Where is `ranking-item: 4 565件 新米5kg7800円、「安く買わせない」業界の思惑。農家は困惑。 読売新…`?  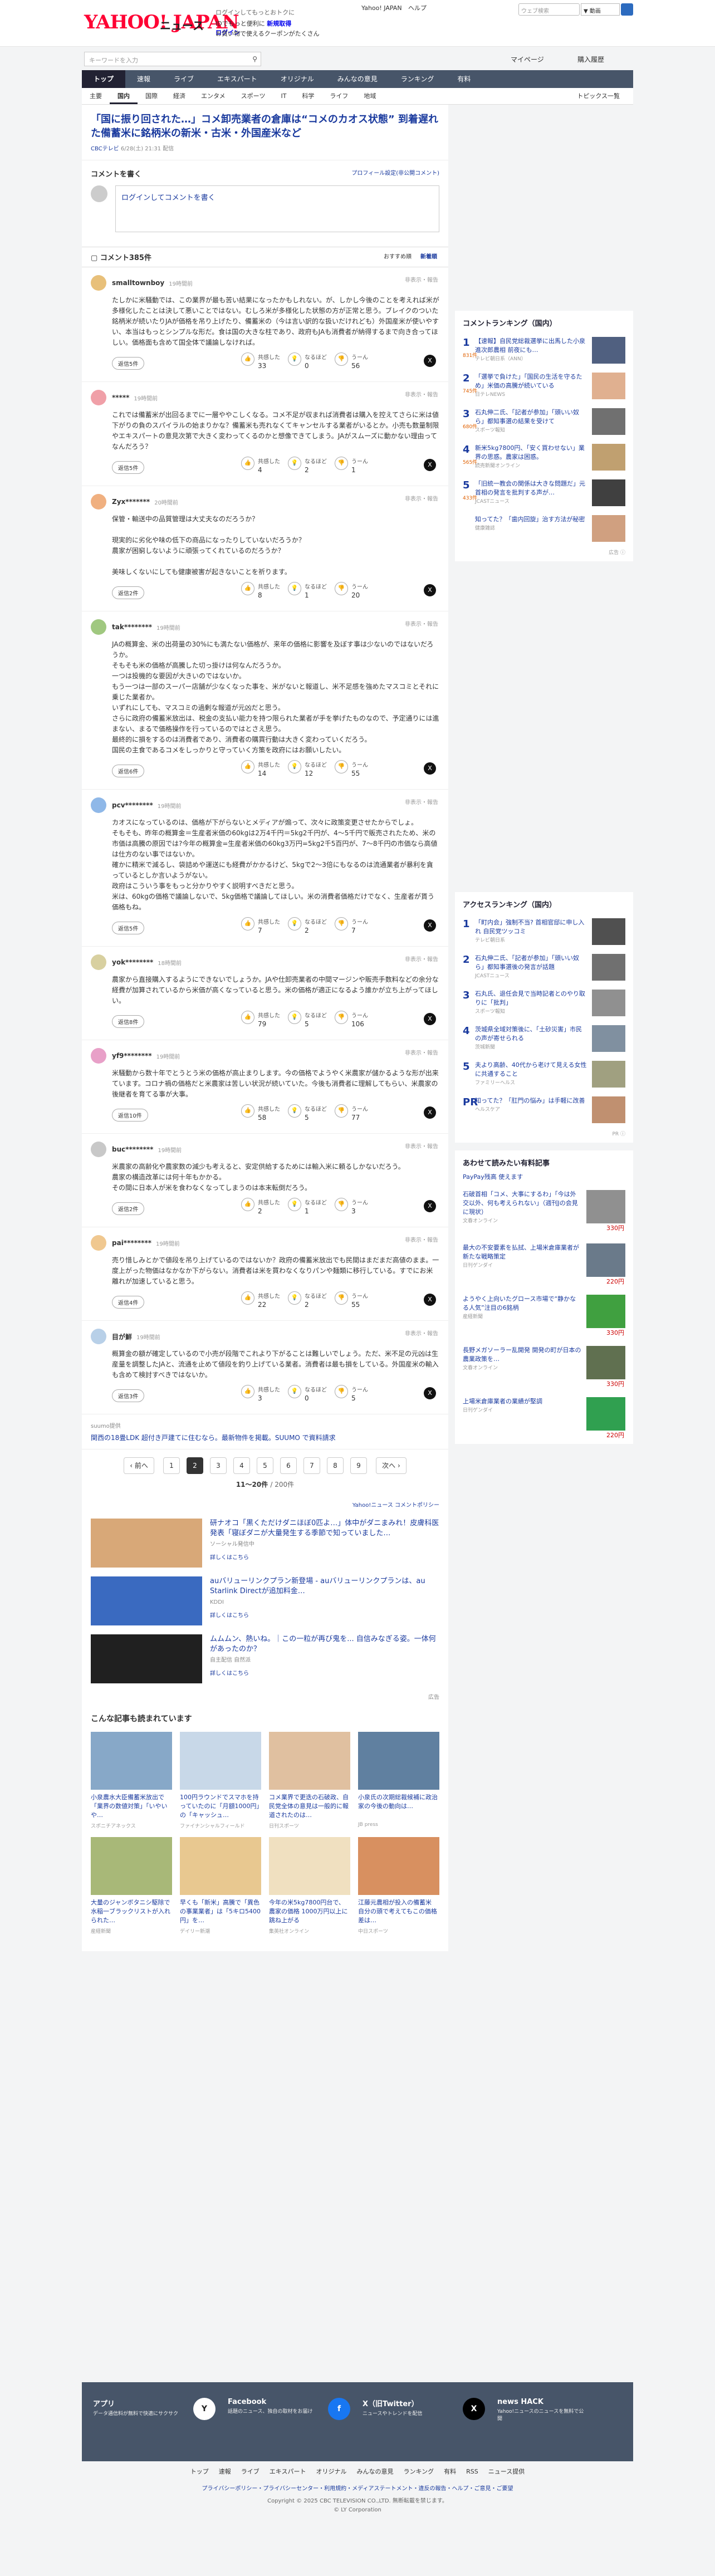 ranking-item: 4 565件 新米5kg7800円、「安く買わせない」業界の思惑。農家は困惑。 読売新… is located at coordinates (544, 457).